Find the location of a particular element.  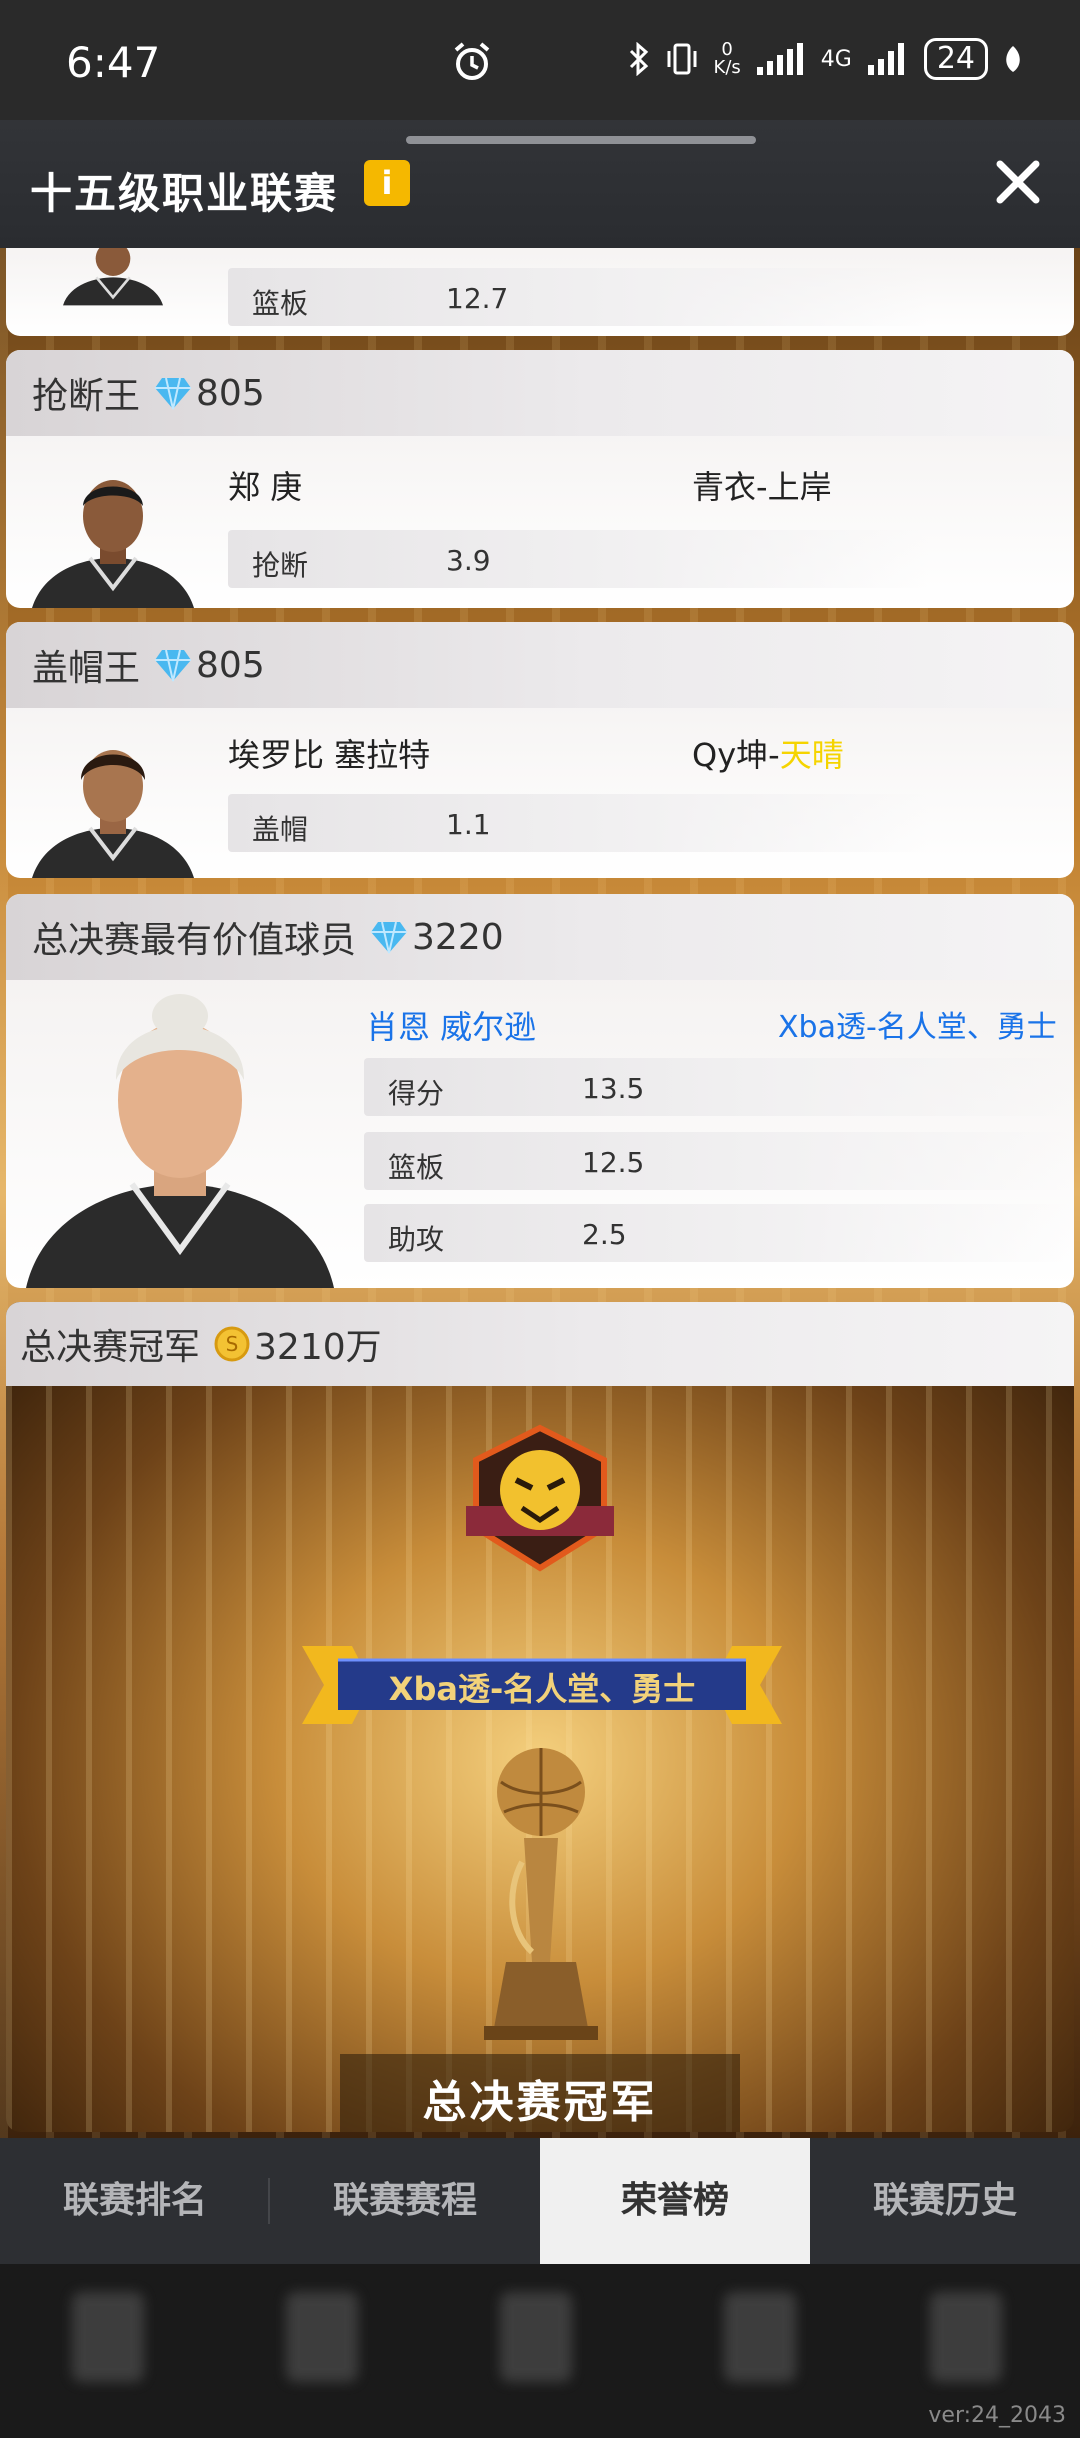

champion-caption: 总决赛冠军 is located at coordinates (540, 2102).